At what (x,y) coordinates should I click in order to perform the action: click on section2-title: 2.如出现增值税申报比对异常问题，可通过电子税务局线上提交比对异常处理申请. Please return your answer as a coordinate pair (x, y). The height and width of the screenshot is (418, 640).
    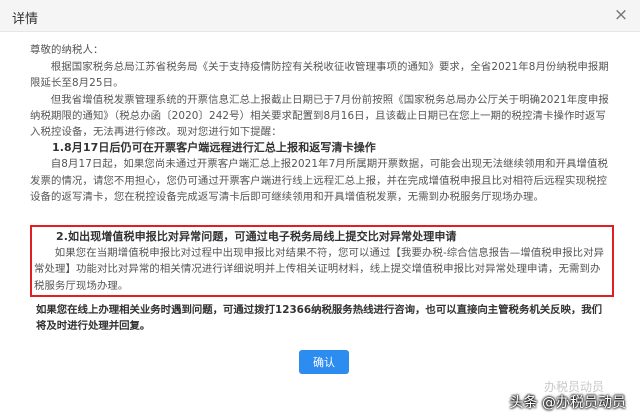
    Looking at the image, I should click on (256, 236).